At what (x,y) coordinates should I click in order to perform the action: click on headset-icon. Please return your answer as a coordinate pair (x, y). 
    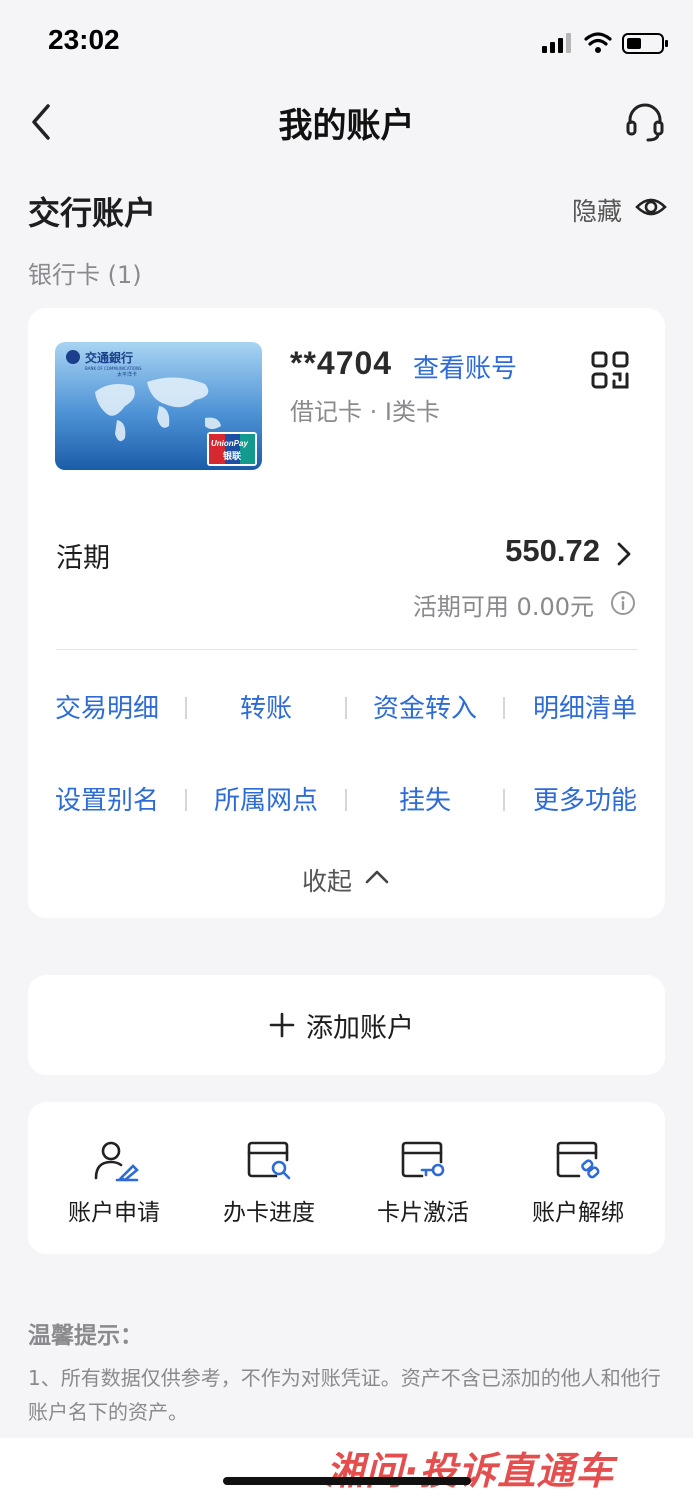
    Looking at the image, I should click on (645, 122).